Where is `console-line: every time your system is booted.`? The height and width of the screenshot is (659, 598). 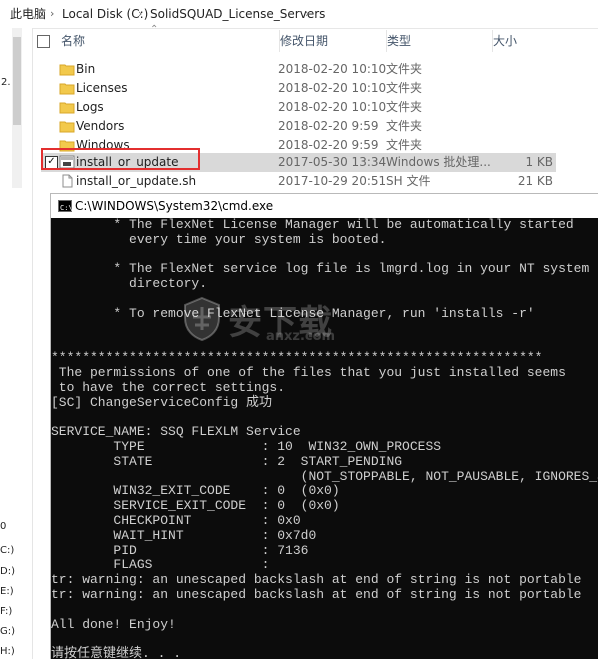
console-line: every time your system is booted. is located at coordinates (219, 239).